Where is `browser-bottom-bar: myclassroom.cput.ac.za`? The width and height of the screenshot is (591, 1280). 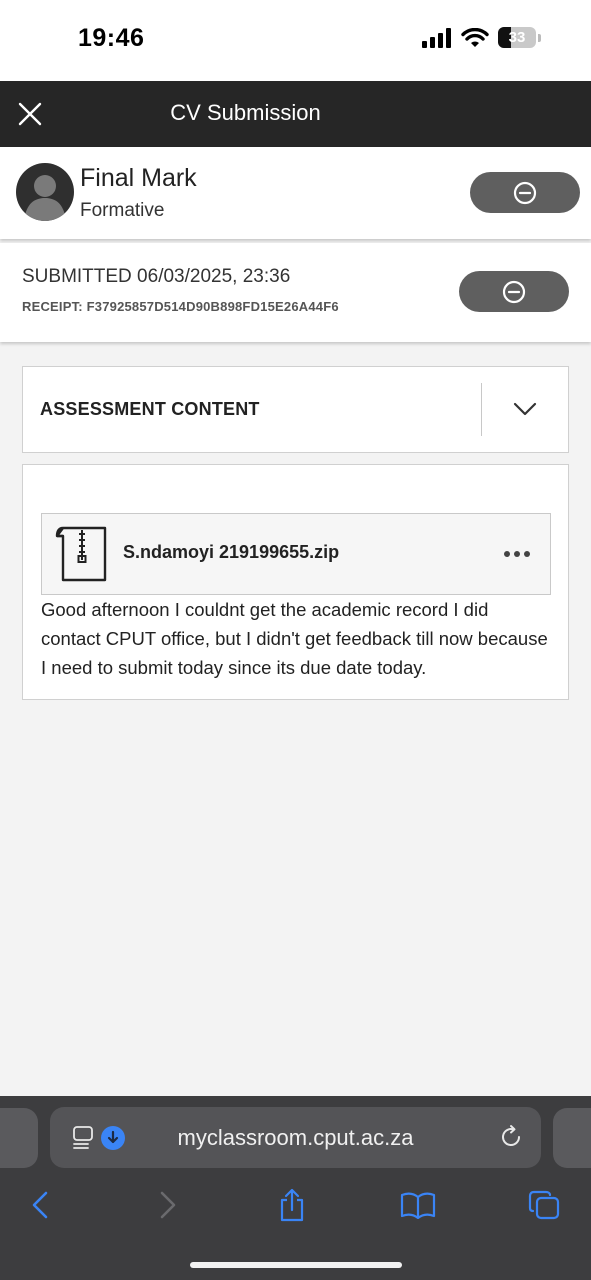 browser-bottom-bar: myclassroom.cput.ac.za is located at coordinates (295, 1188).